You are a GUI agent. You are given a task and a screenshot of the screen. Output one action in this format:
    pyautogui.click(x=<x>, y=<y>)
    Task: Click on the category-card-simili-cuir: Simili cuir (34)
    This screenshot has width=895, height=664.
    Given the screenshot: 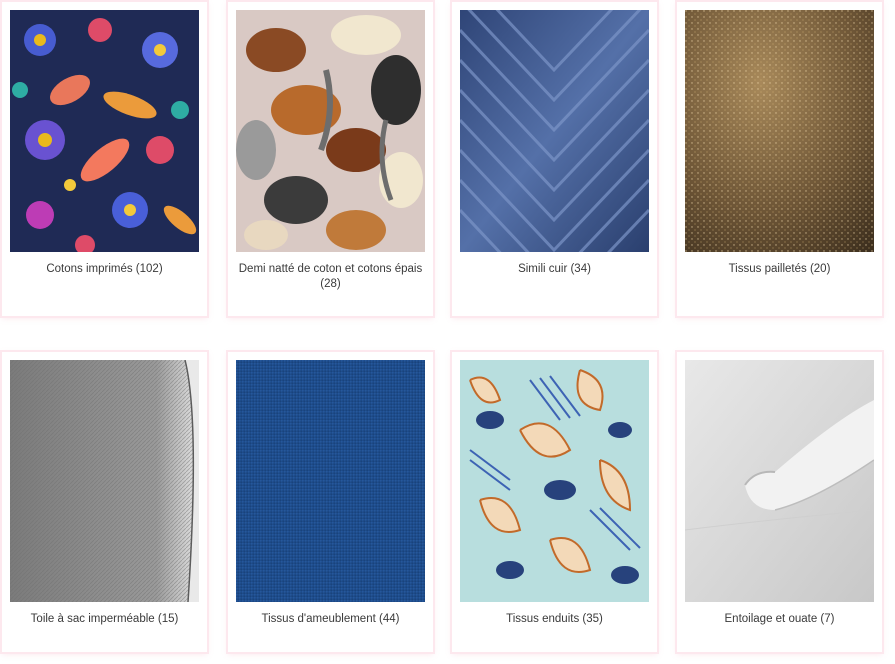 What is the action you would take?
    pyautogui.click(x=554, y=159)
    